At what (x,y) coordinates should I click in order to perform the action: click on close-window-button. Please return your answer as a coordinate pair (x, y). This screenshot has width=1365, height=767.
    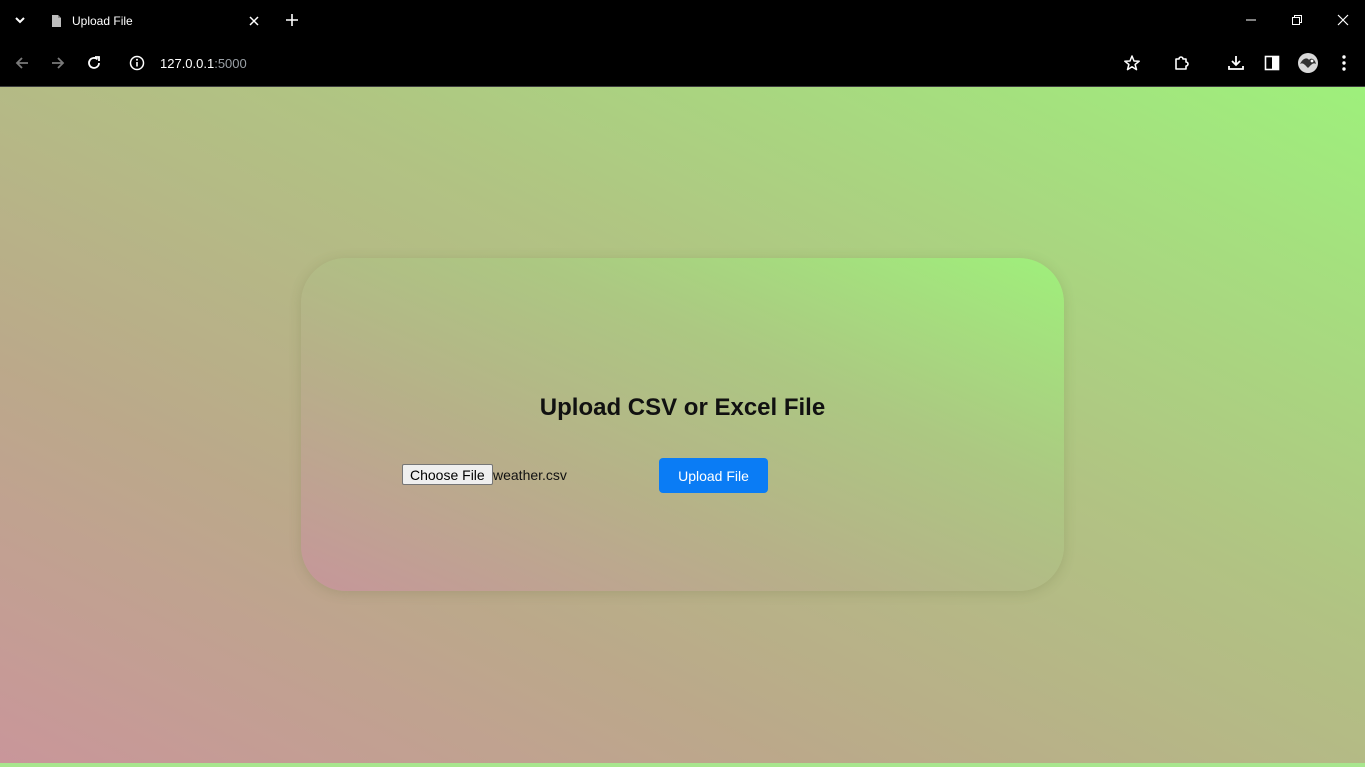
    Looking at the image, I should click on (1342, 20).